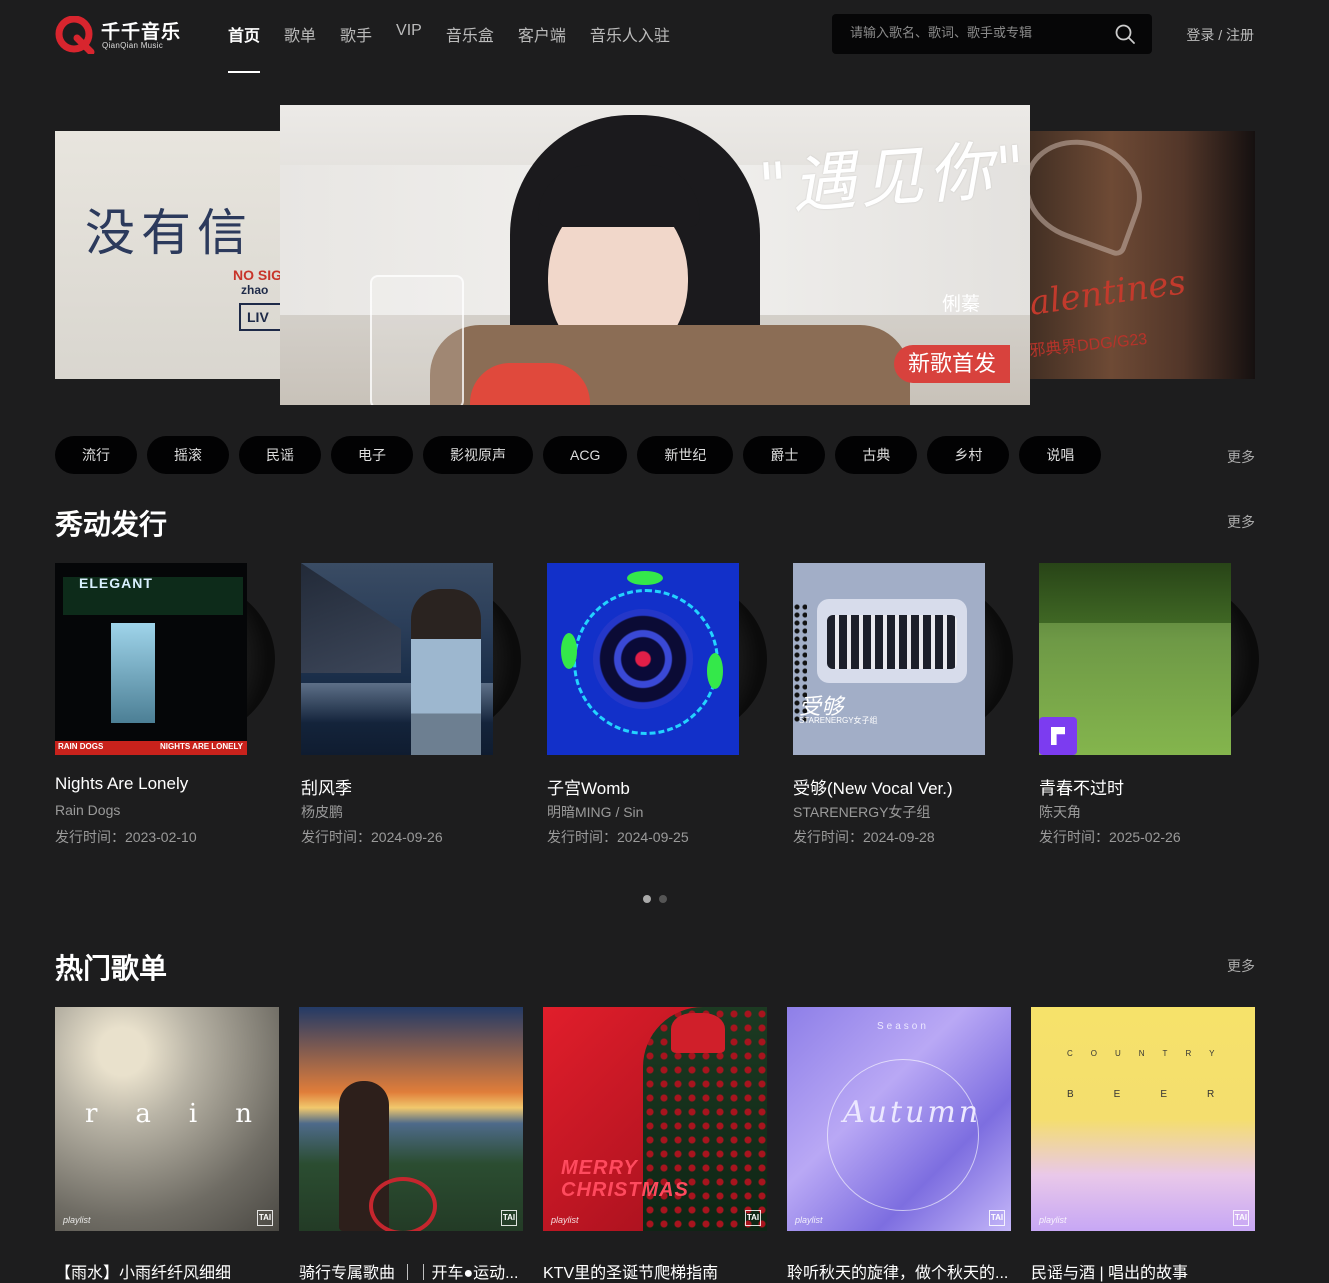 The height and width of the screenshot is (1283, 1329). I want to click on genre-pill: 电子, so click(372, 455).